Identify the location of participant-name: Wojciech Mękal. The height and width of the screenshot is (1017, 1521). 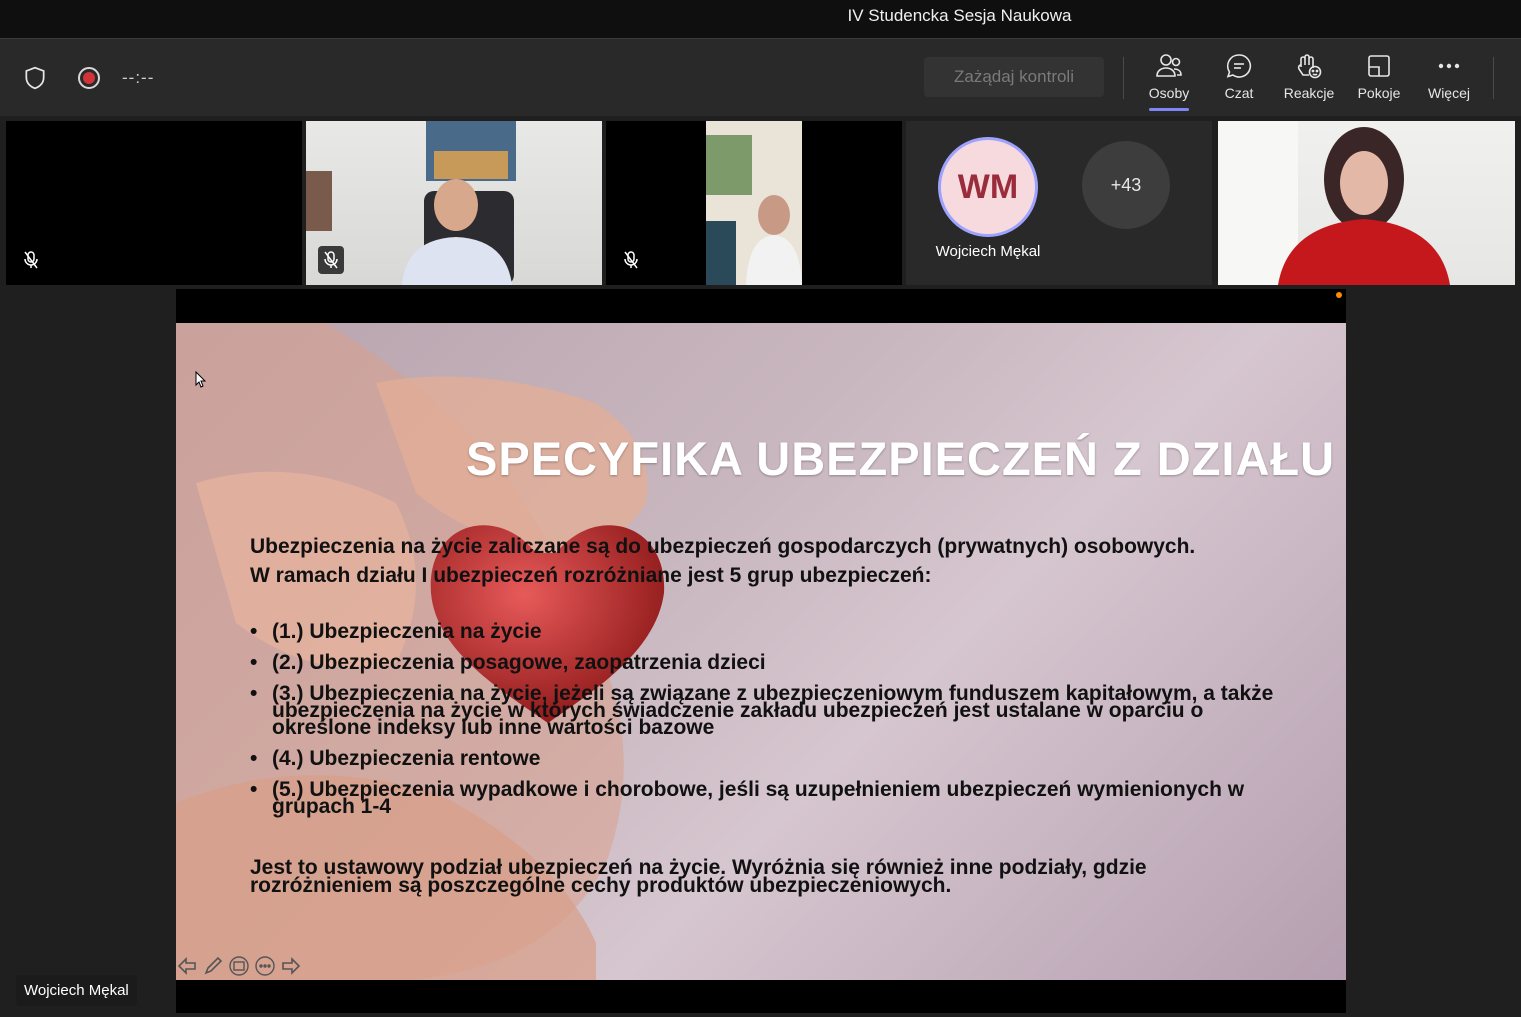
(988, 251).